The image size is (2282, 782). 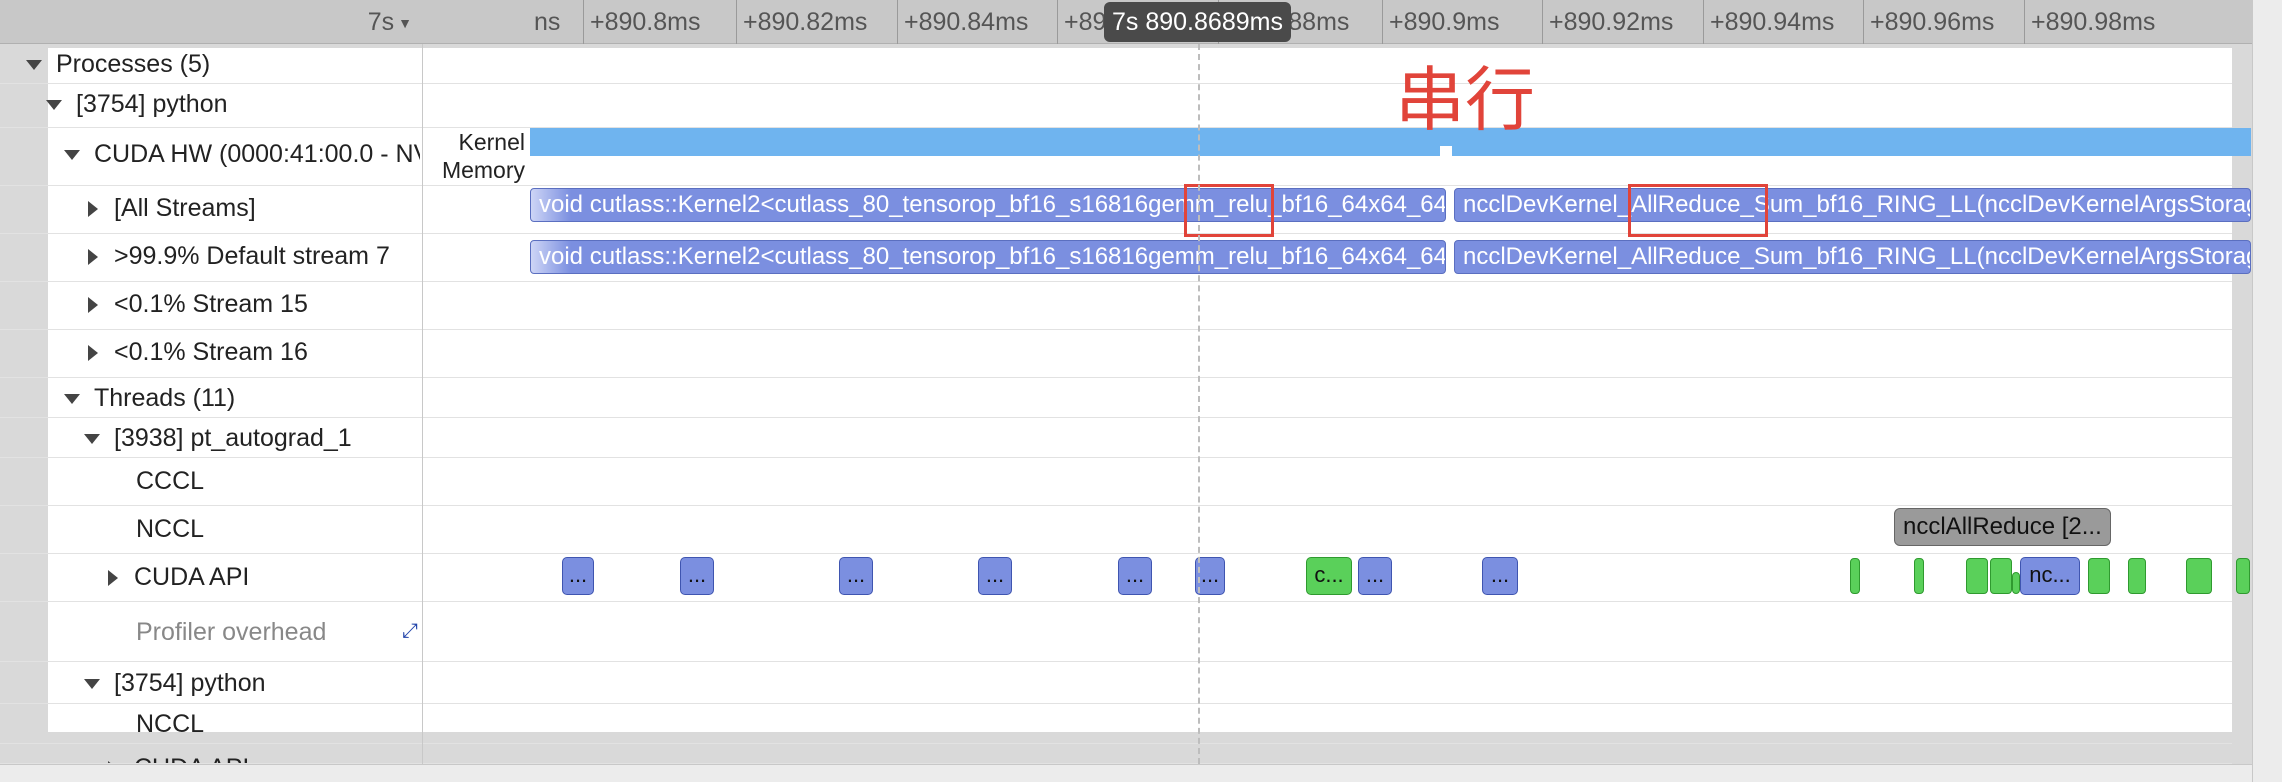 I want to click on row-stream-15: <0.1% Stream 15, so click(x=1116, y=306).